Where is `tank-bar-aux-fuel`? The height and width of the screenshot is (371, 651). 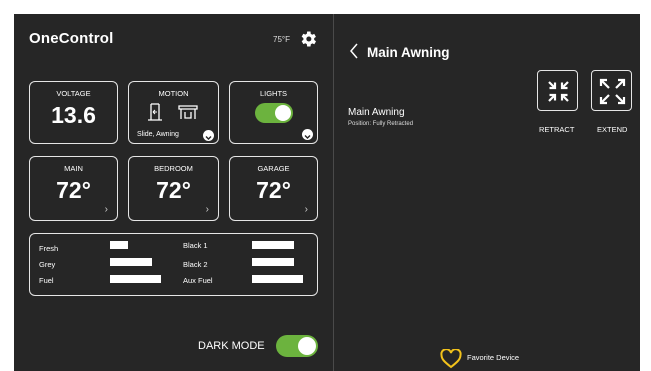
tank-bar-aux-fuel is located at coordinates (277, 279).